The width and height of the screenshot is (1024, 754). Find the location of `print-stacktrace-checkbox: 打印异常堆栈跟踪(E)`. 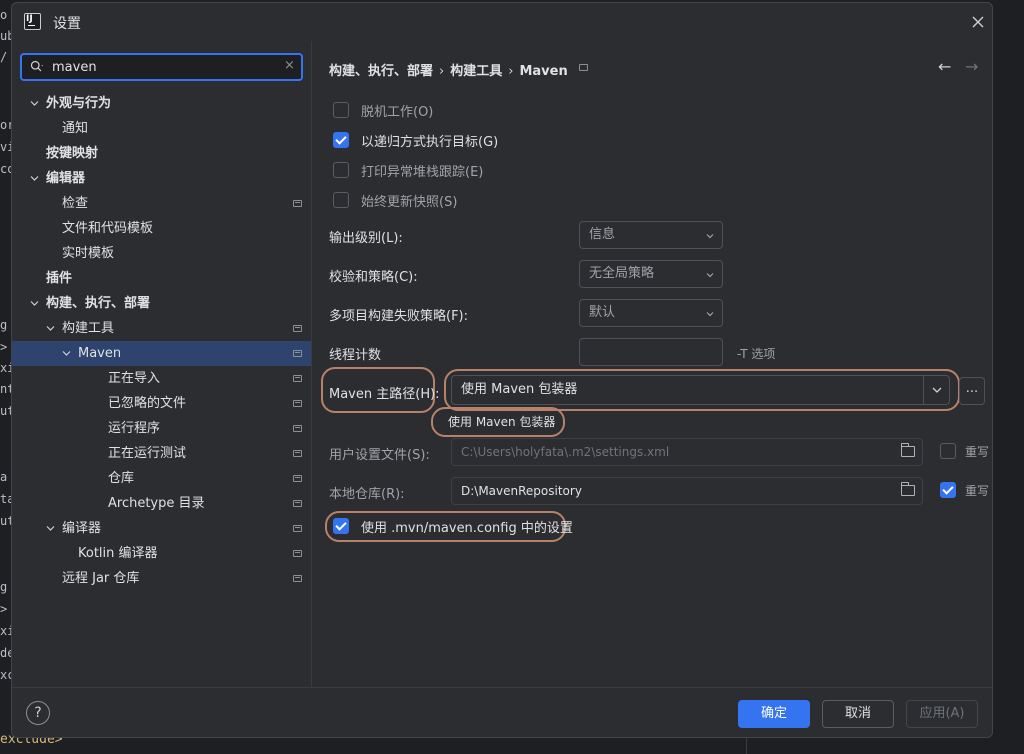

print-stacktrace-checkbox: 打印异常堆栈跟踪(E) is located at coordinates (408, 170).